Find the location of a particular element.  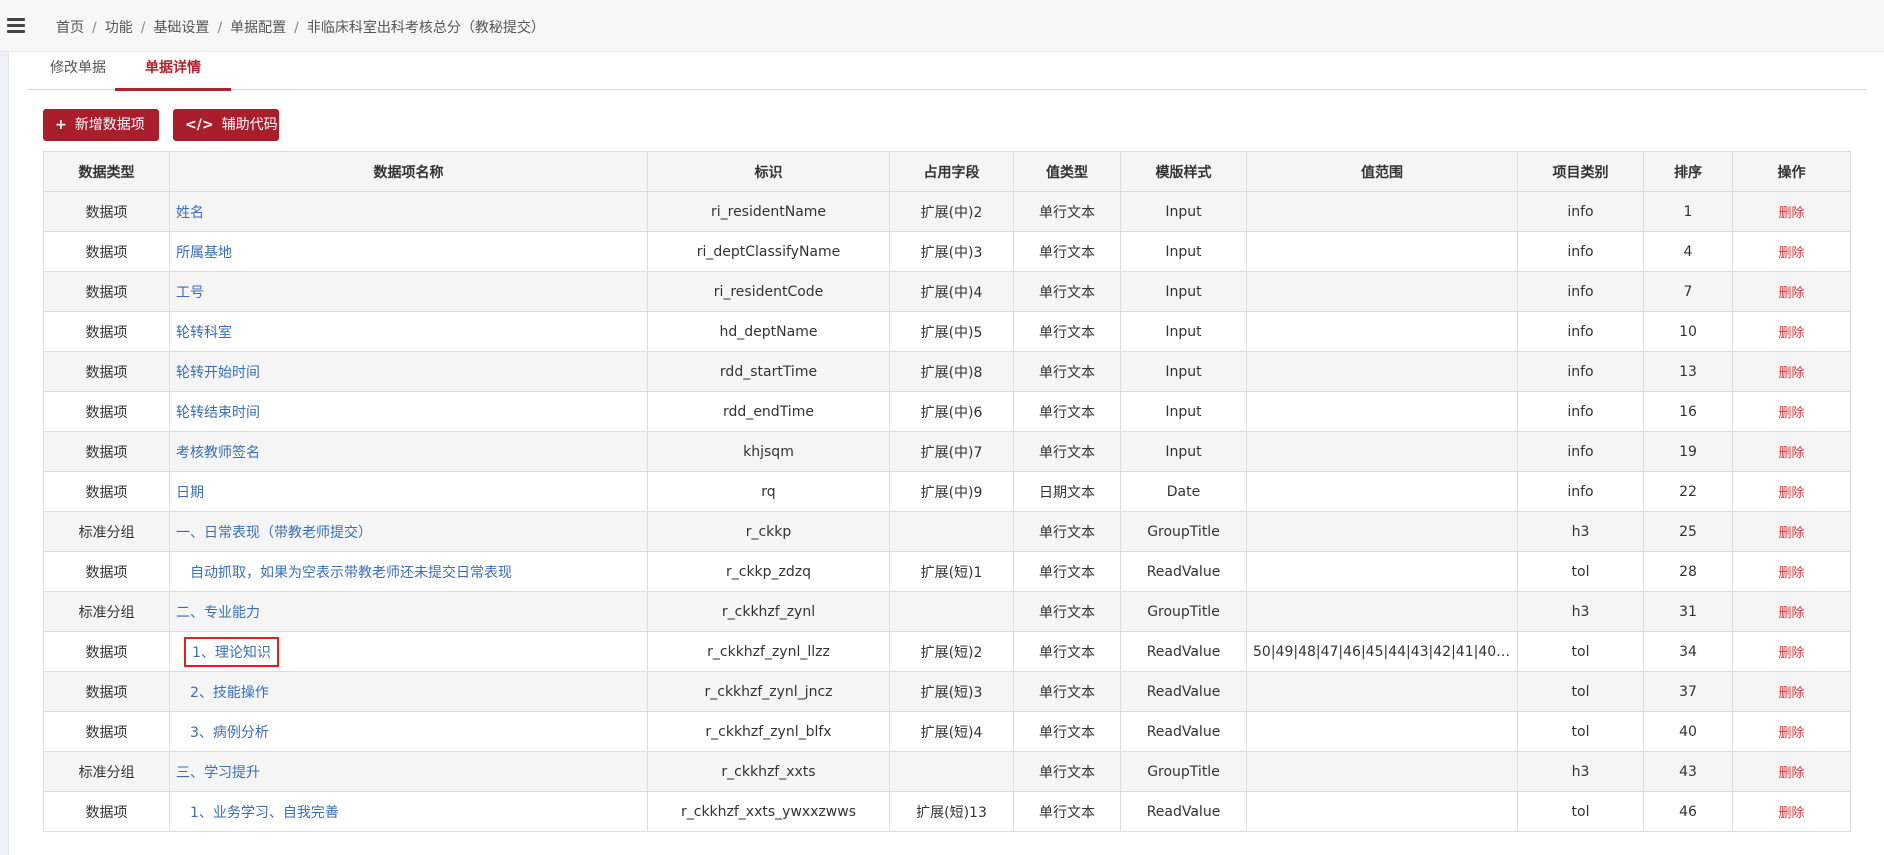

cell-item-name: 轮转开始时间 is located at coordinates (408, 371).